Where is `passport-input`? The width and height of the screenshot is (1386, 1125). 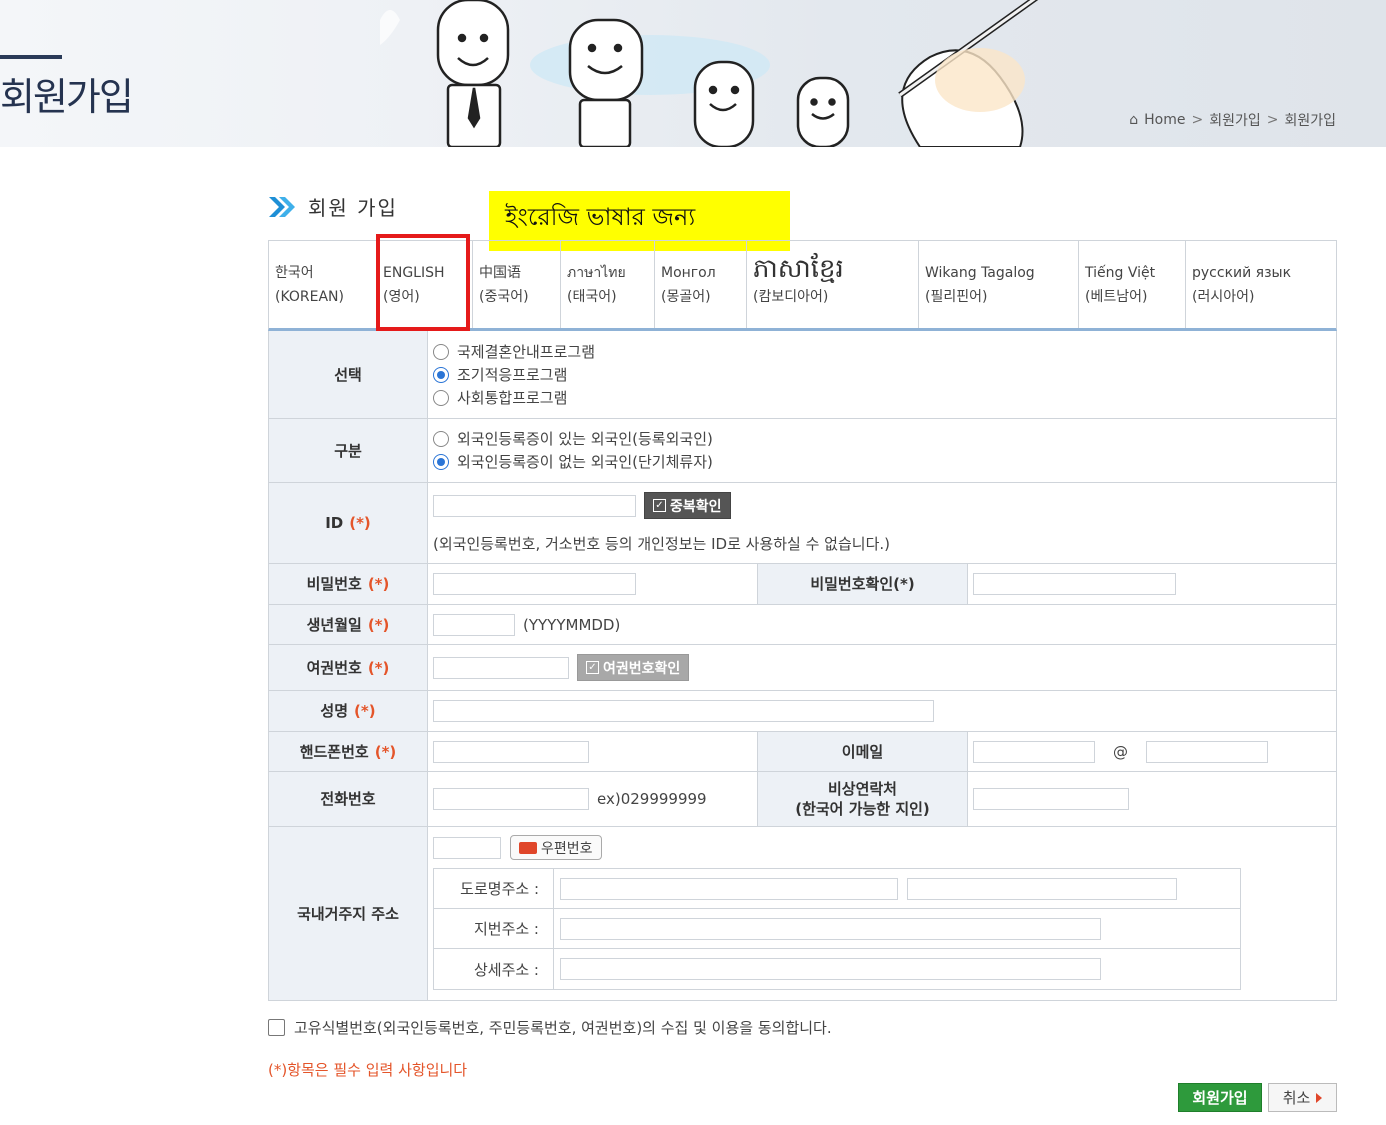 passport-input is located at coordinates (501, 667).